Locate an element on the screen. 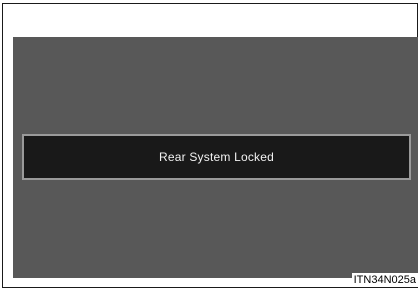 The width and height of the screenshot is (420, 291). rear-system-locked-banner: Rear System Locked is located at coordinates (216, 157).